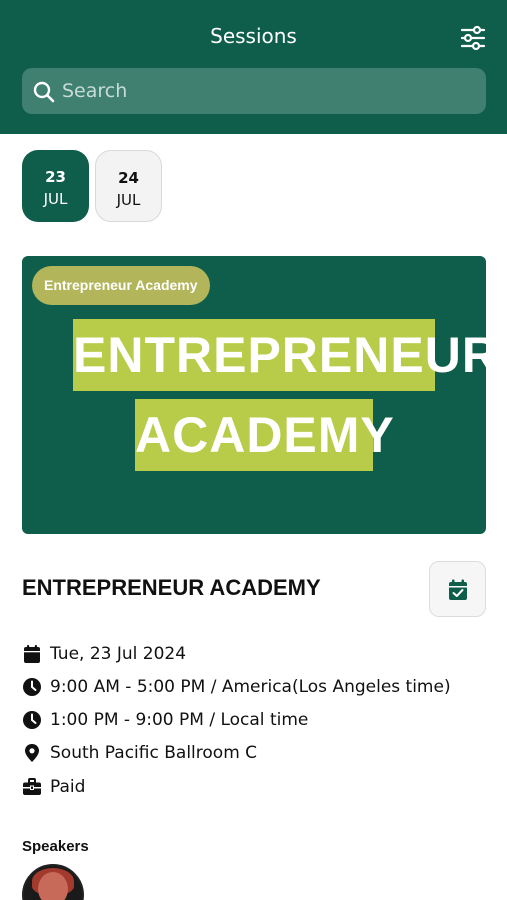 The height and width of the screenshot is (900, 507). What do you see at coordinates (253, 36) in the screenshot?
I see `page-title: Sessions` at bounding box center [253, 36].